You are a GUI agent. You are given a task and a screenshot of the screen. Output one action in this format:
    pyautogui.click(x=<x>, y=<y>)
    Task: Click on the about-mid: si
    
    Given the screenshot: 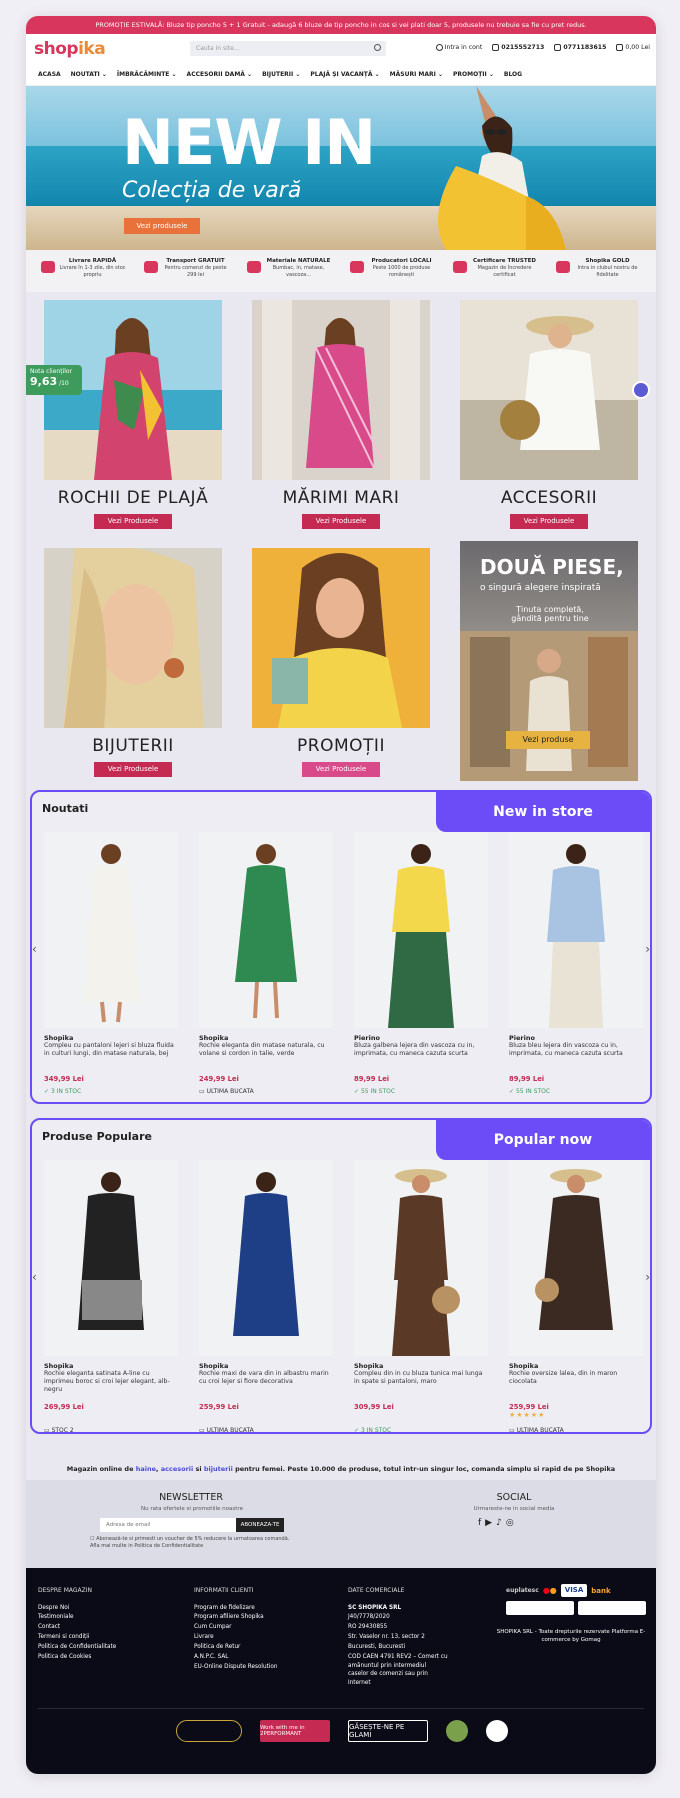 What is the action you would take?
    pyautogui.click(x=198, y=1469)
    